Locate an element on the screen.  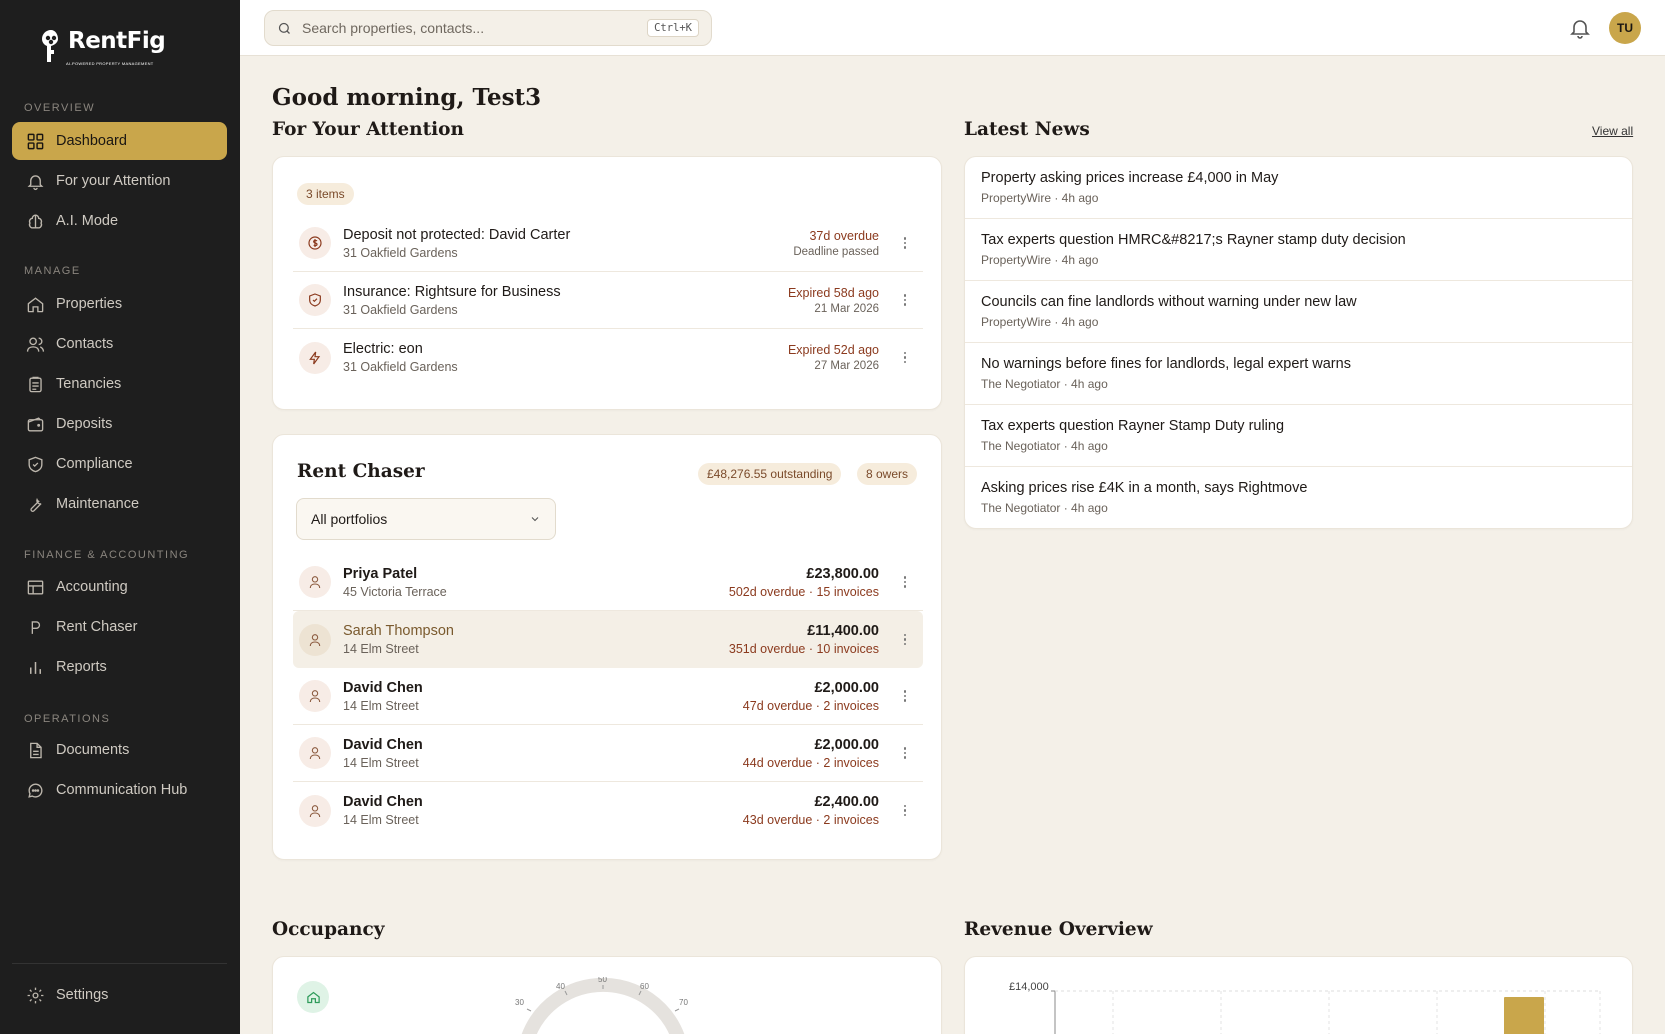
shield-check-icon is located at coordinates (35, 464).